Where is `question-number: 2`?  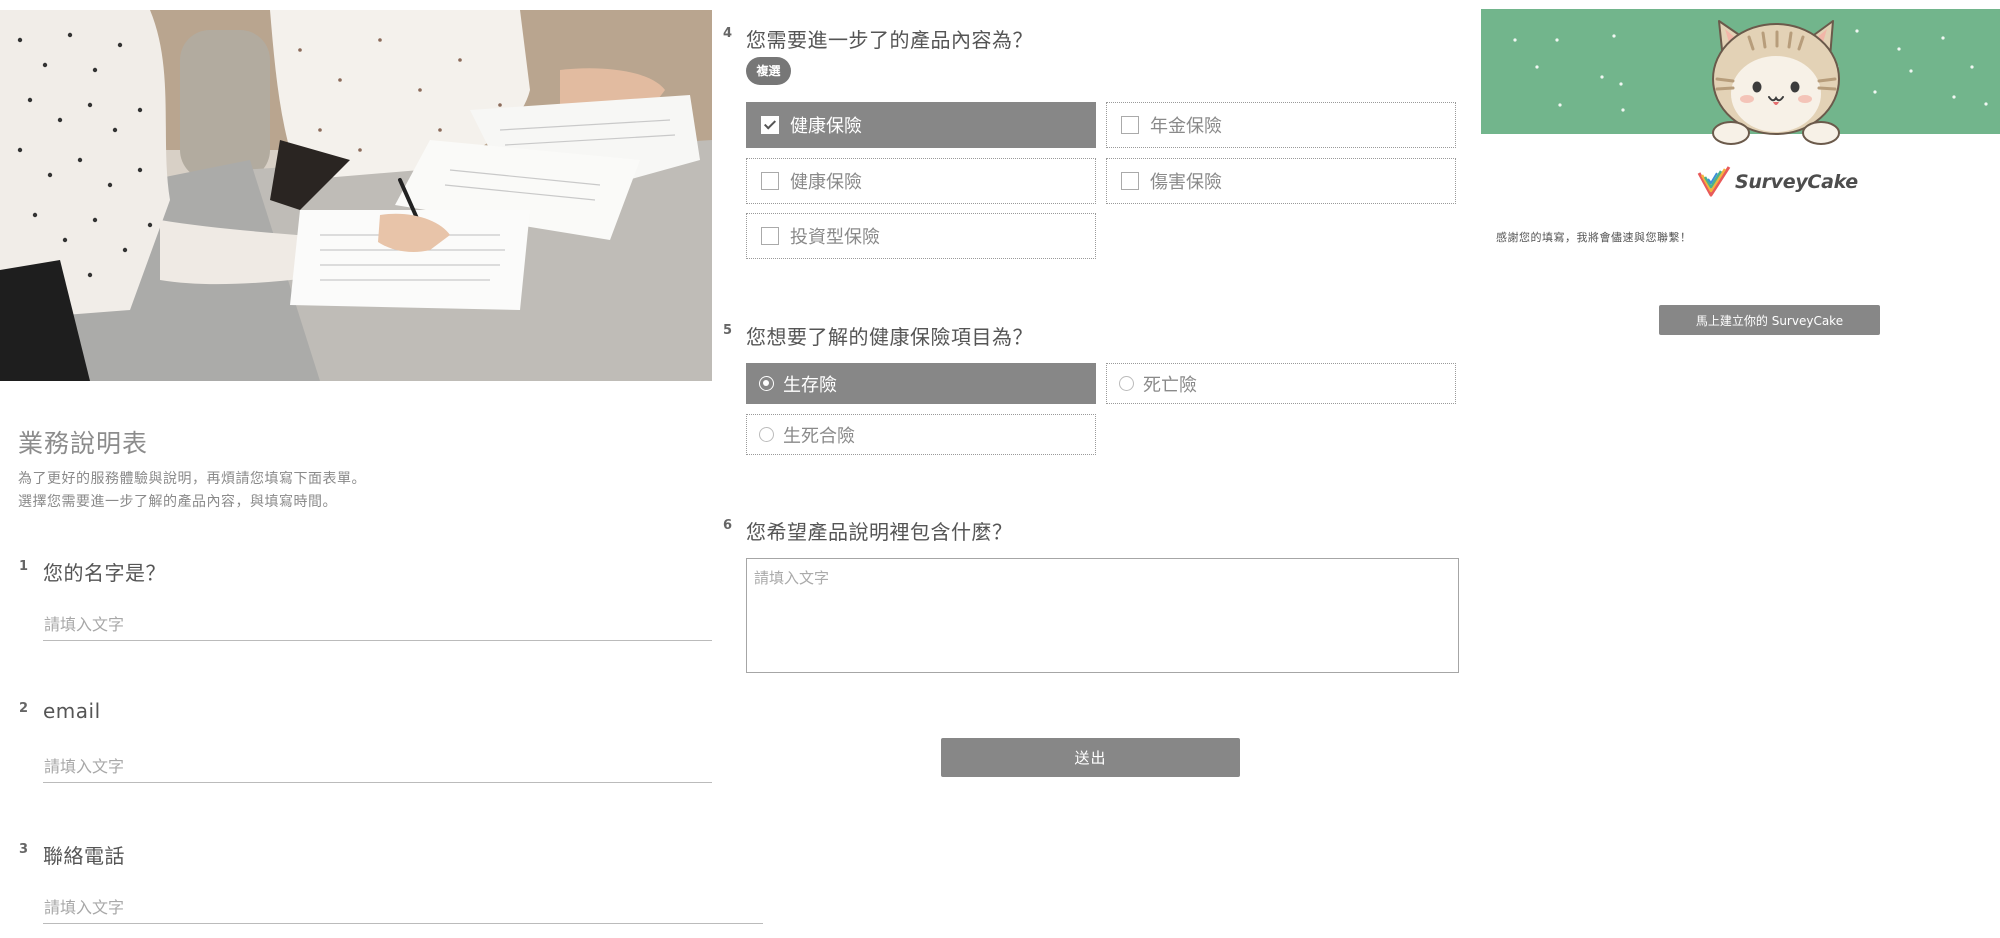
question-number: 2 is located at coordinates (24, 708).